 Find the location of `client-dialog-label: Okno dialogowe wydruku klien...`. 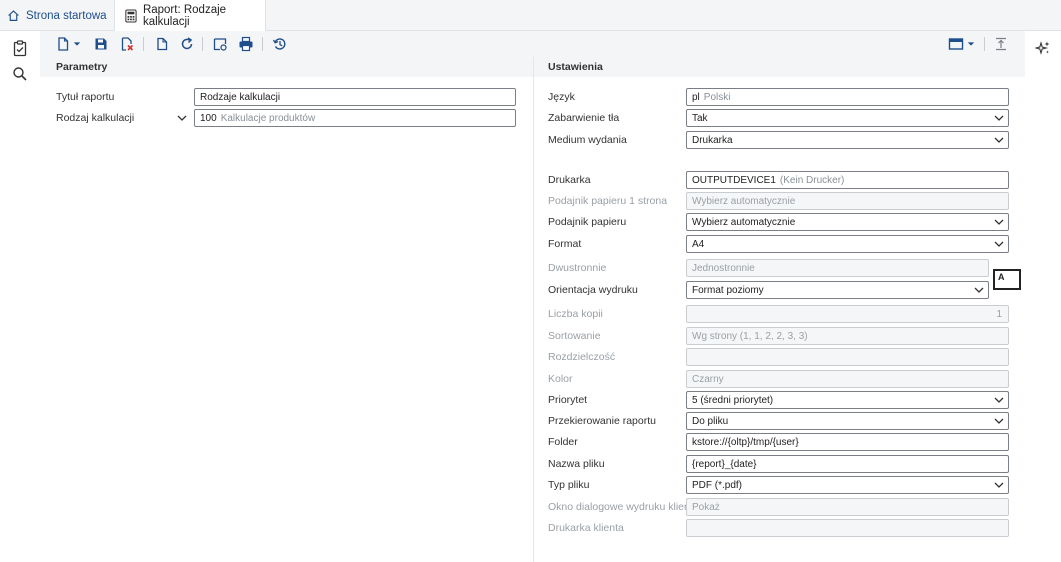

client-dialog-label: Okno dialogowe wydruku klien... is located at coordinates (623, 507).